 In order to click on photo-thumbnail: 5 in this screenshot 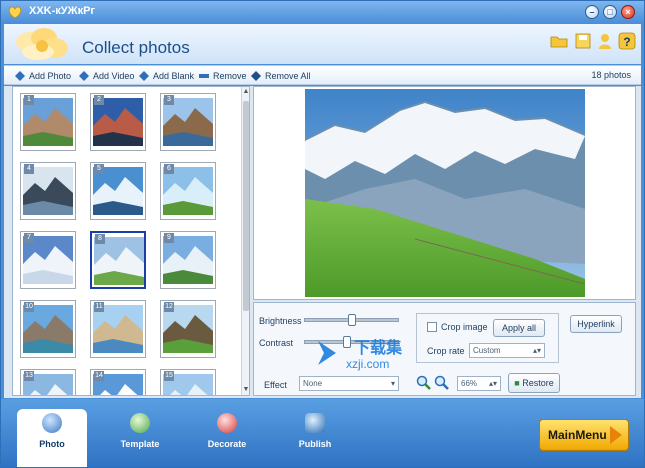, I will do `click(118, 191)`.